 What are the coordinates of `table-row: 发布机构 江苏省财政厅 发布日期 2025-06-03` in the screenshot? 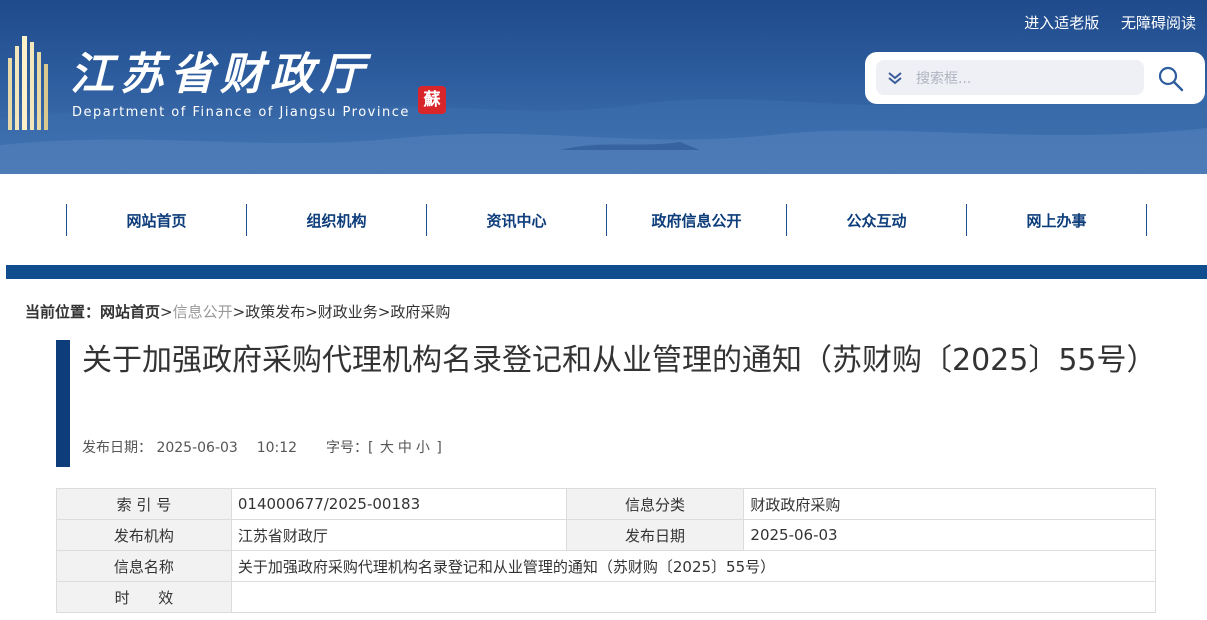 It's located at (606, 535).